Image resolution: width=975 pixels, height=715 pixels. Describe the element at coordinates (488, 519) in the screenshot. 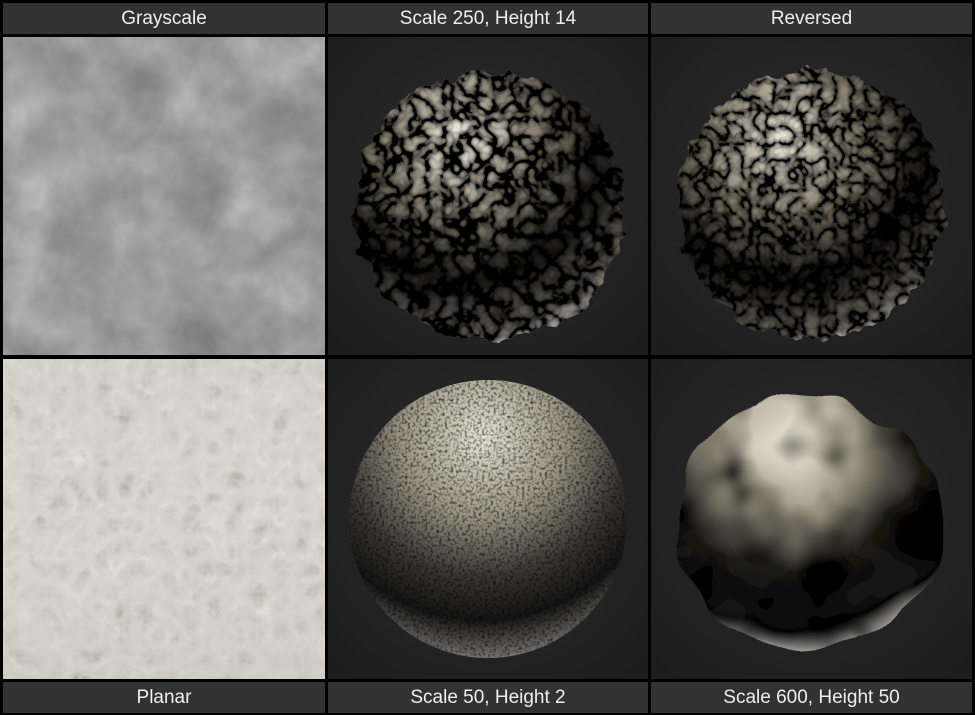

I see `fine-bump-sphere-image` at that location.